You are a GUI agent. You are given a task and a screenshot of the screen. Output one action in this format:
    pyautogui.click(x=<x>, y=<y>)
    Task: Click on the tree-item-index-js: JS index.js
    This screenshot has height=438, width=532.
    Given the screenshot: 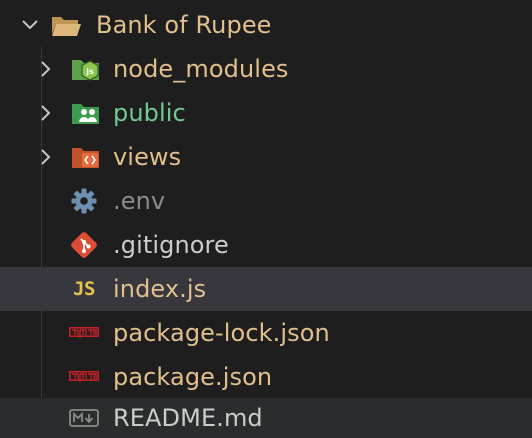 What is the action you would take?
    pyautogui.click(x=266, y=289)
    